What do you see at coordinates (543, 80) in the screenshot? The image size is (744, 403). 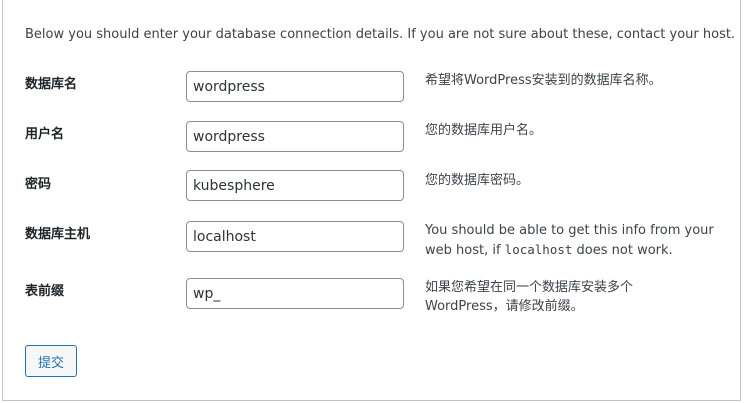 I see `dbname-description: 希望将WordPress安装到的数据库名称。` at bounding box center [543, 80].